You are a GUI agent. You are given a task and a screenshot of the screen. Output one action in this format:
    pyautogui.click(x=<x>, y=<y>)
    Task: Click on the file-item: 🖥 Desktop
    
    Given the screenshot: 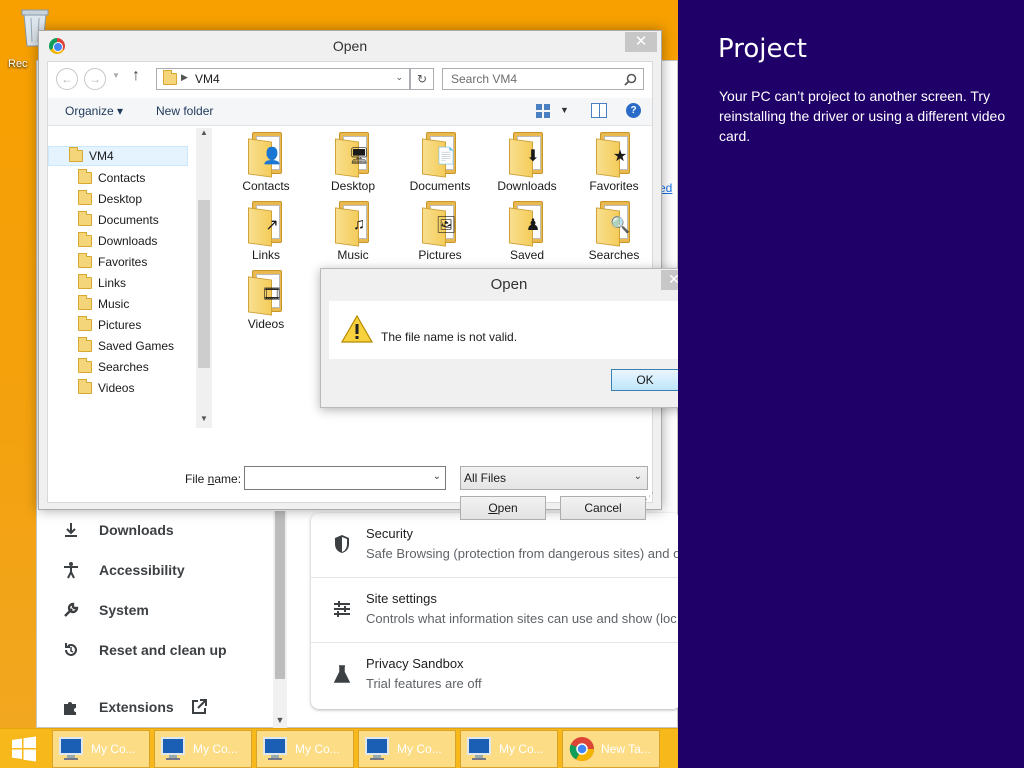 What is the action you would take?
    pyautogui.click(x=353, y=165)
    